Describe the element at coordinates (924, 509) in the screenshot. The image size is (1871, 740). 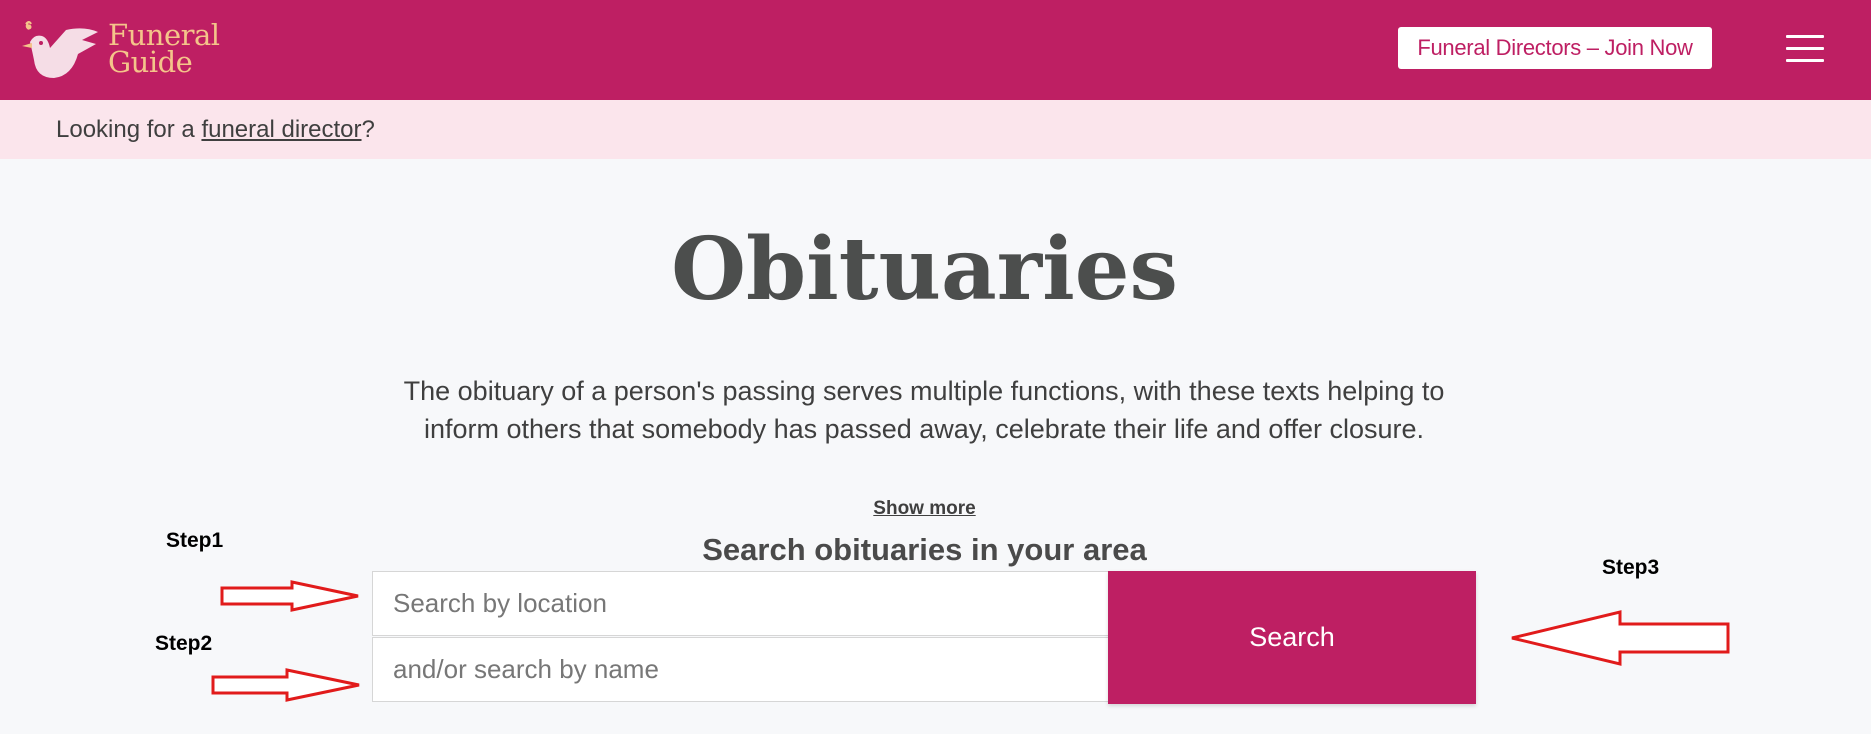
I see `show-more-link: Show more` at that location.